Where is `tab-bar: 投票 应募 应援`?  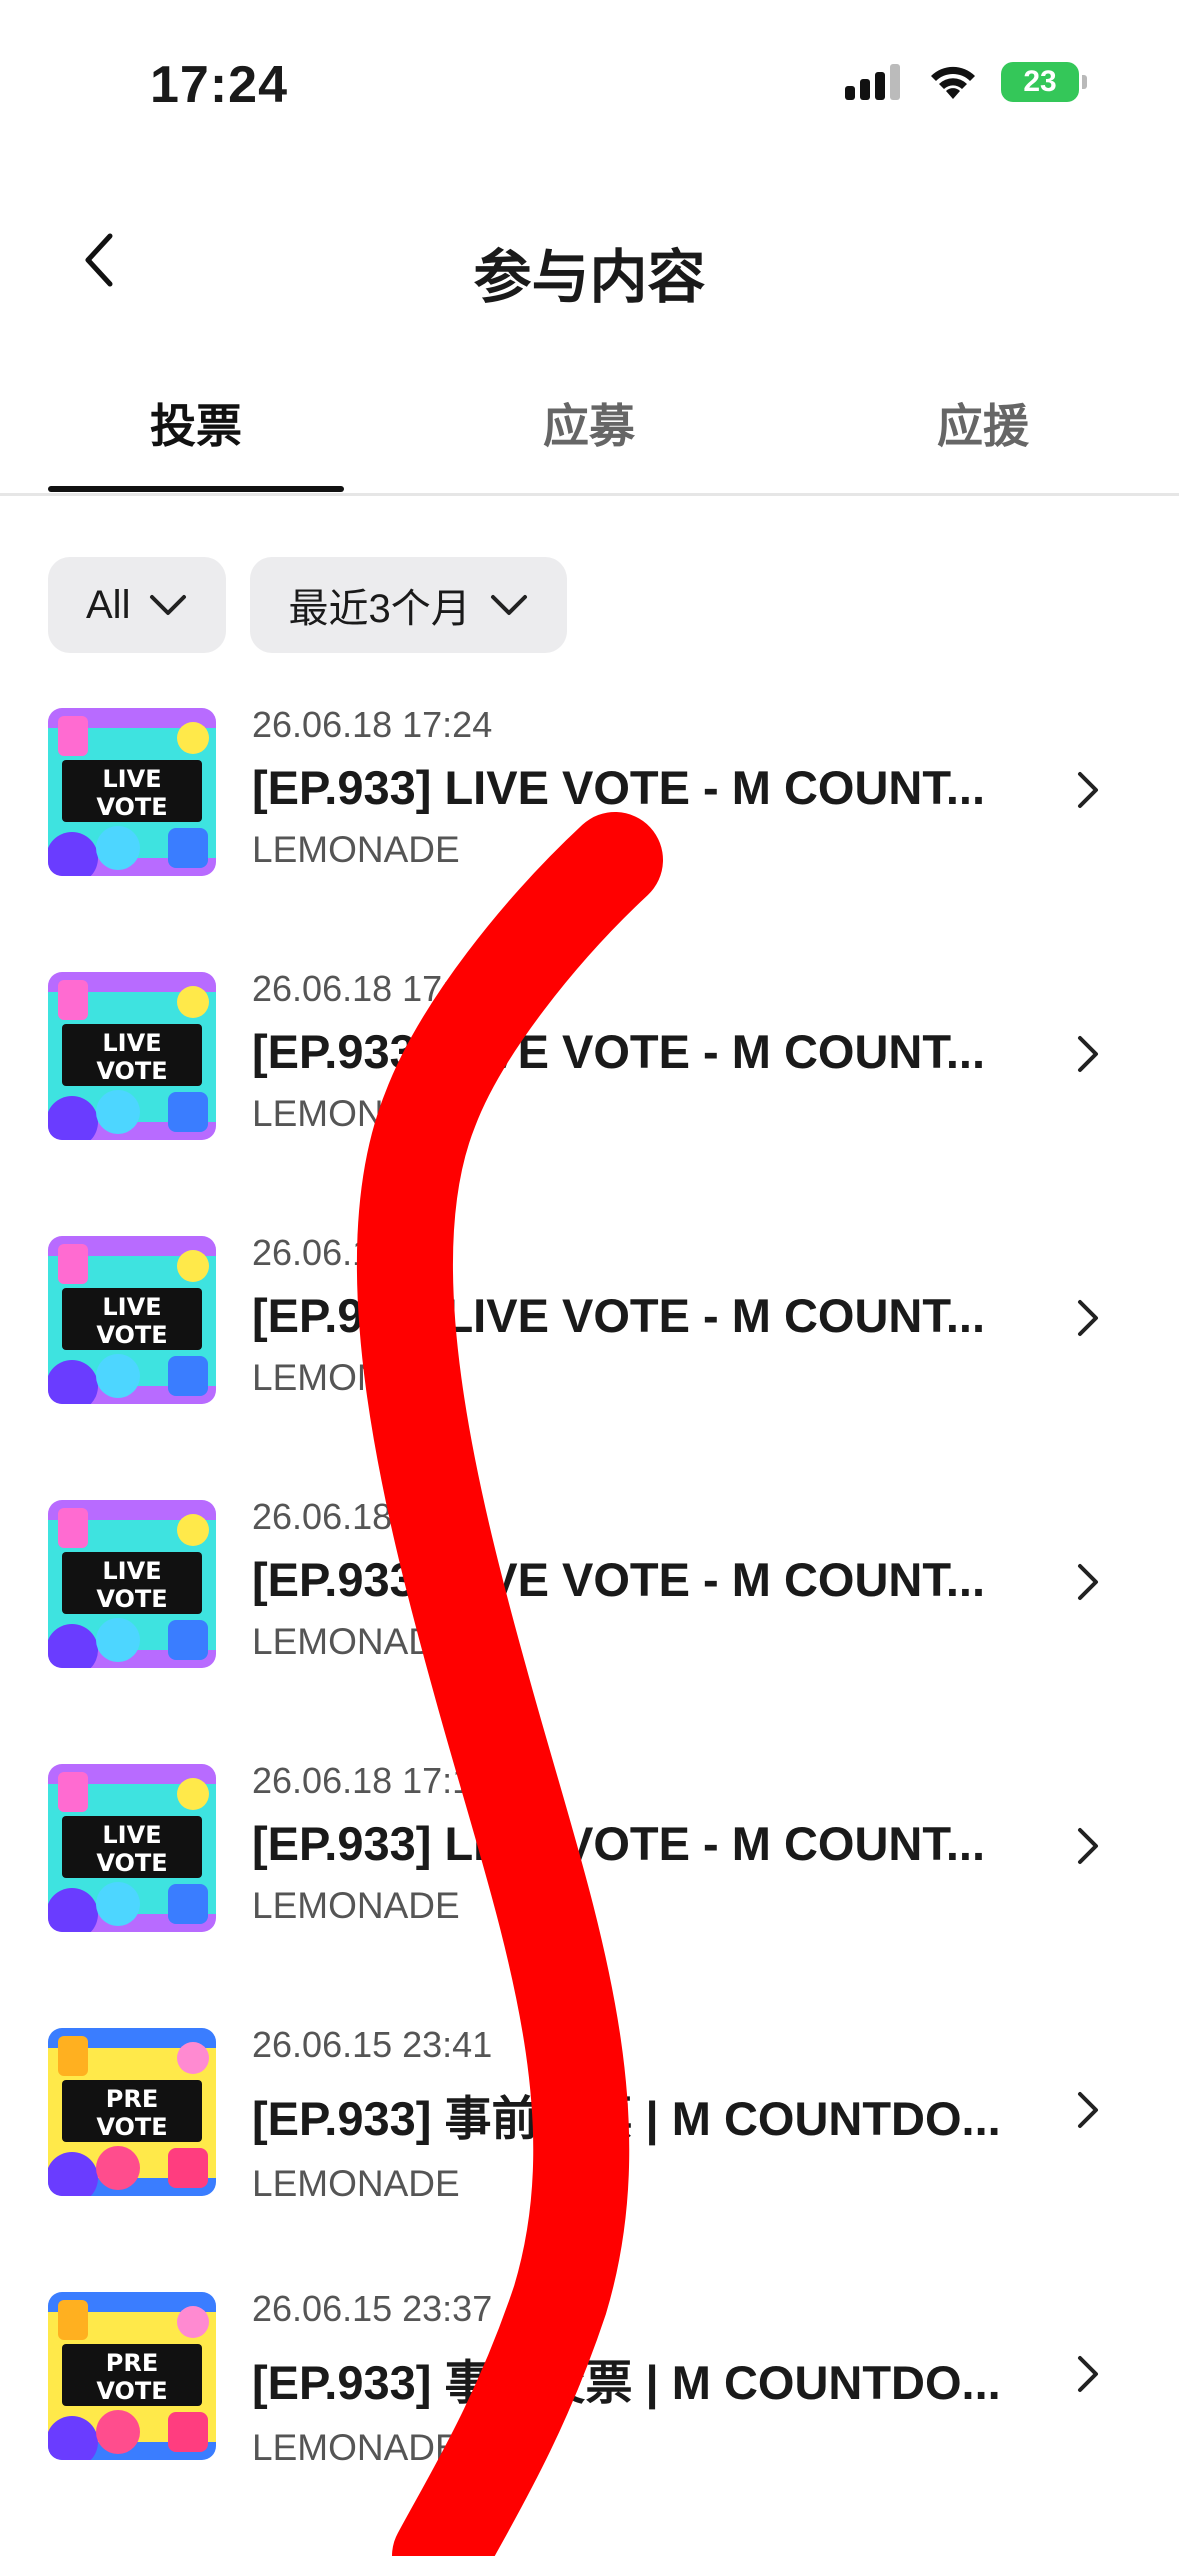 tab-bar: 投票 应募 应援 is located at coordinates (589, 433).